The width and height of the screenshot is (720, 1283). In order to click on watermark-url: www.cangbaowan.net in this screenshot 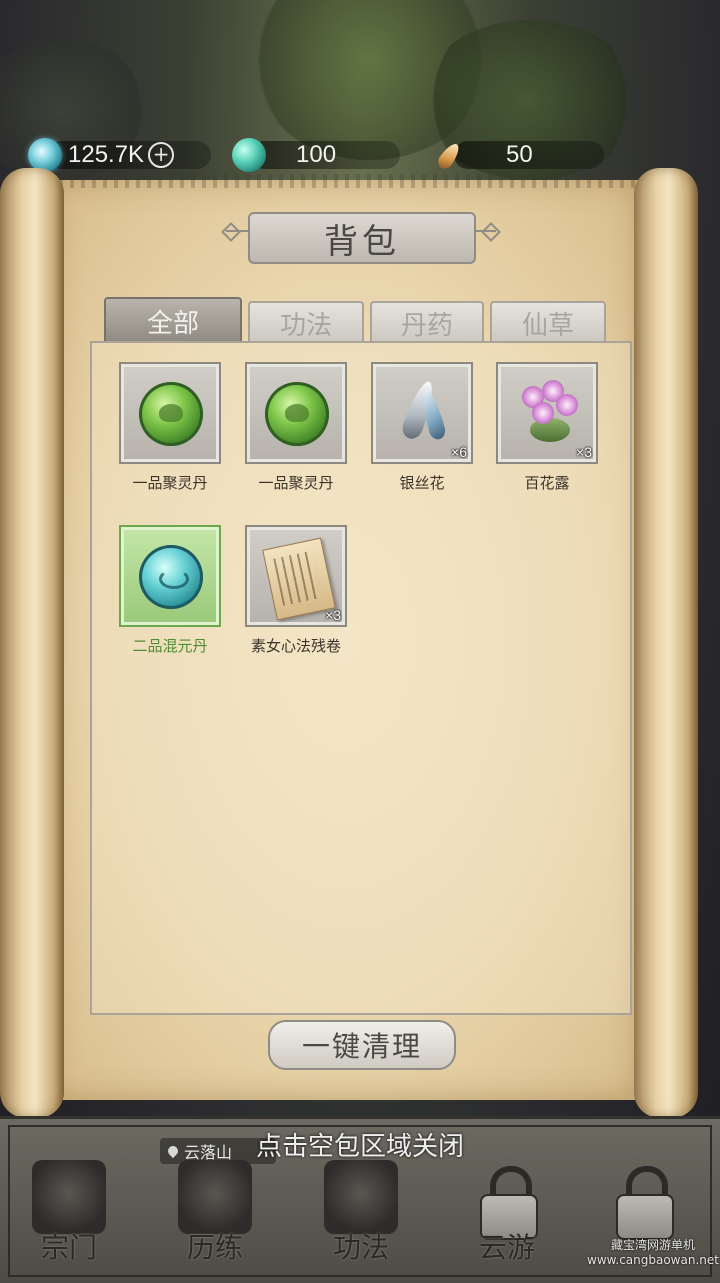, I will do `click(653, 1260)`.